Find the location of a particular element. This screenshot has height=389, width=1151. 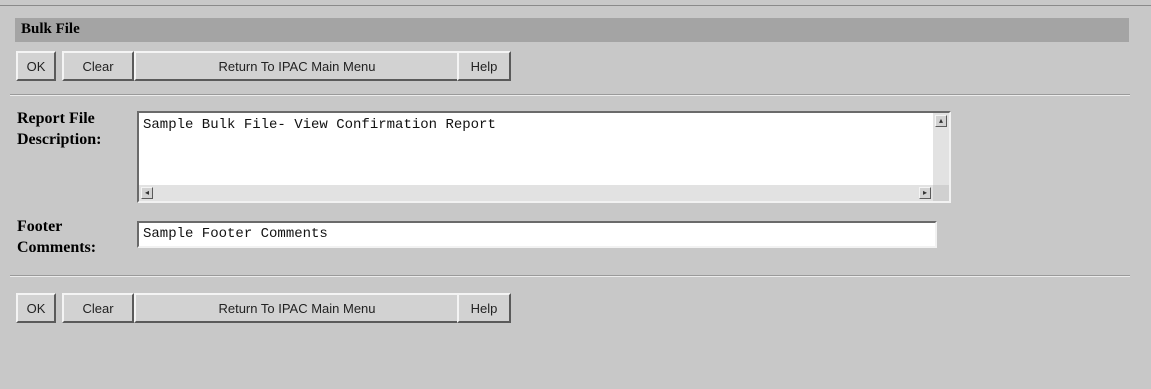

scroll-up-icon: ▴ is located at coordinates (941, 121).